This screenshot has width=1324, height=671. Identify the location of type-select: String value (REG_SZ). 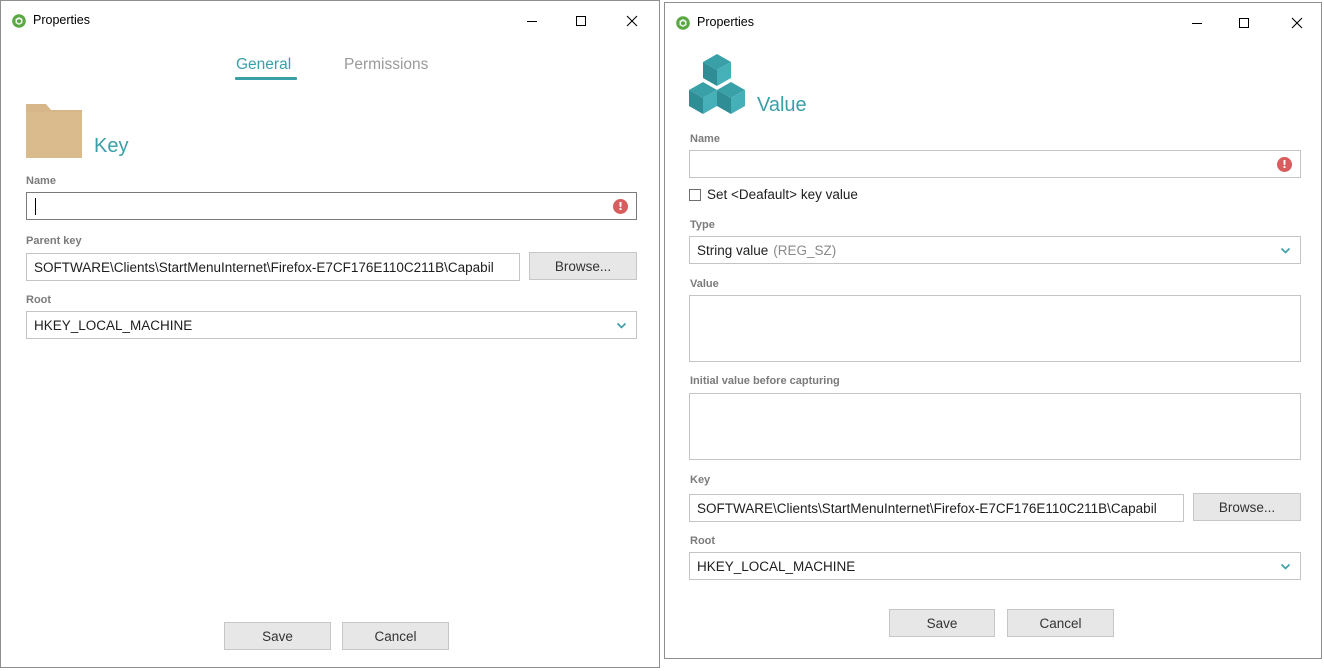
(995, 250).